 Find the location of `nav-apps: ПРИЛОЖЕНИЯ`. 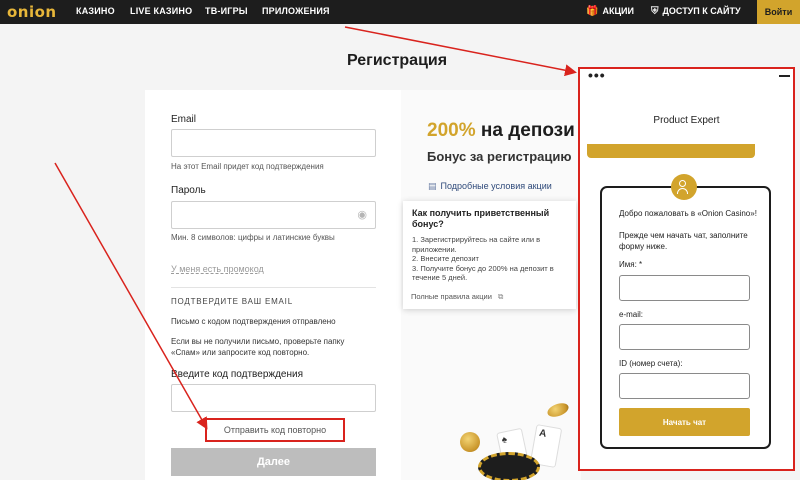

nav-apps: ПРИЛОЖЕНИЯ is located at coordinates (296, 11).